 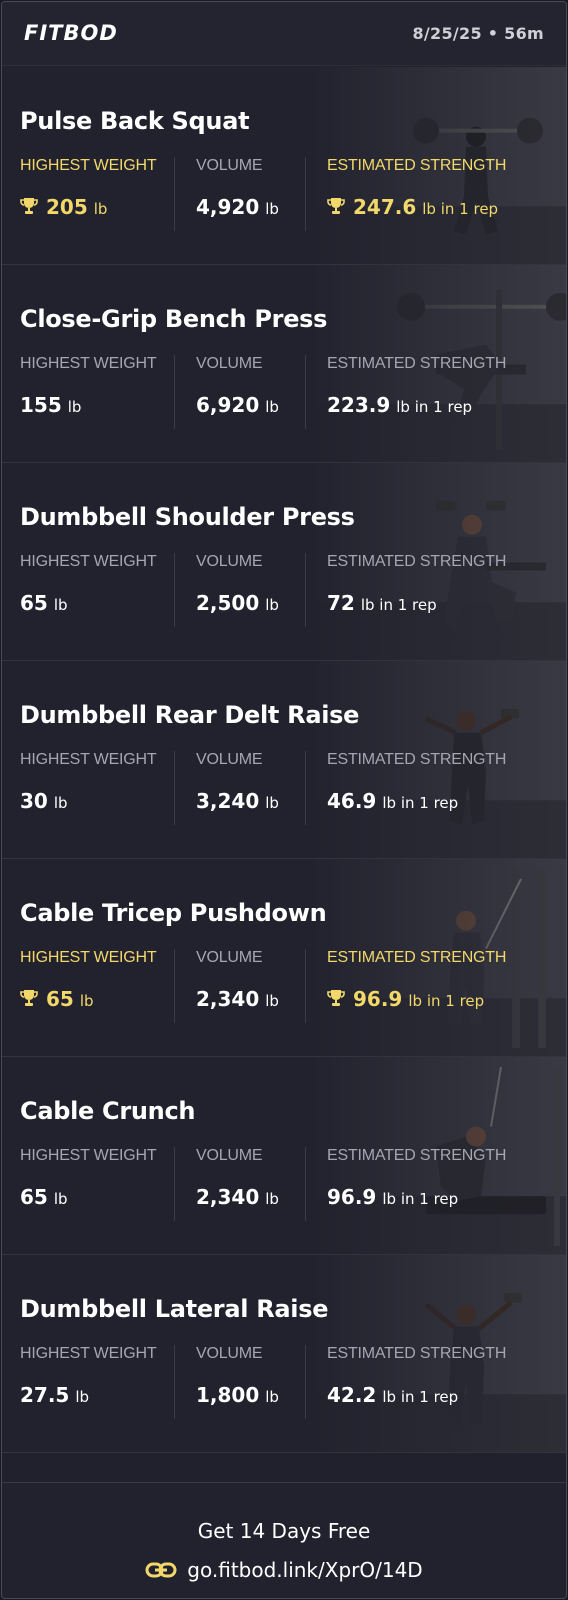 What do you see at coordinates (352, 1395) in the screenshot?
I see `estimated-strength-number: 42.2` at bounding box center [352, 1395].